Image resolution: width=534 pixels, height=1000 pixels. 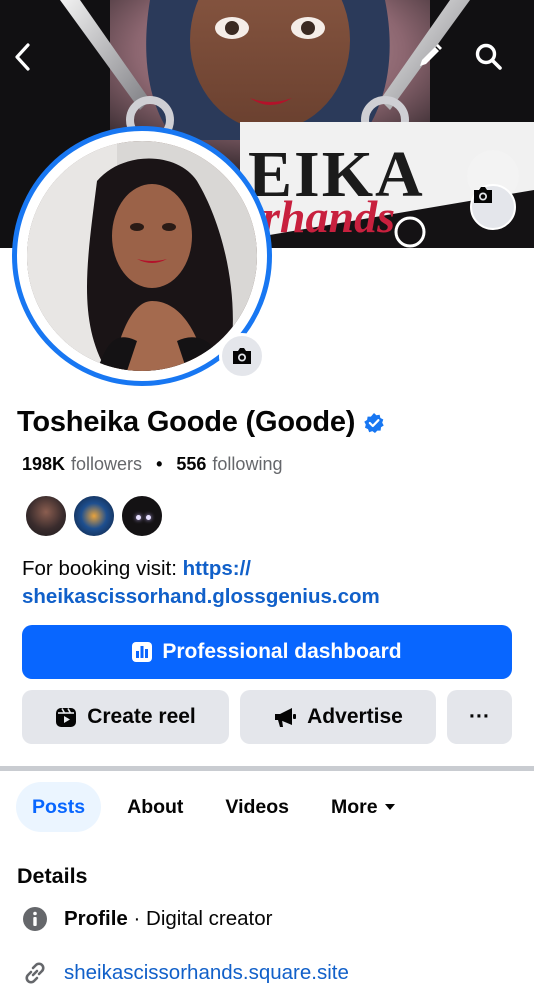 I want to click on friend-avatars, so click(x=94, y=516).